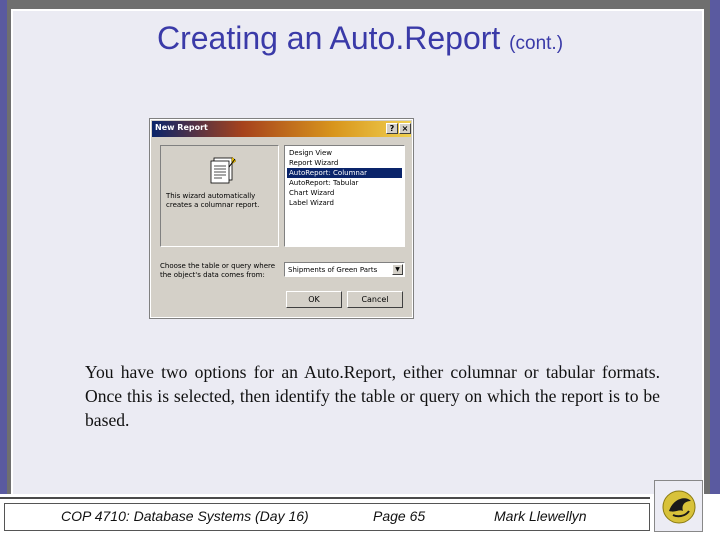 The width and height of the screenshot is (720, 540). I want to click on dropdown-arrow-icon: ▼, so click(397, 269).